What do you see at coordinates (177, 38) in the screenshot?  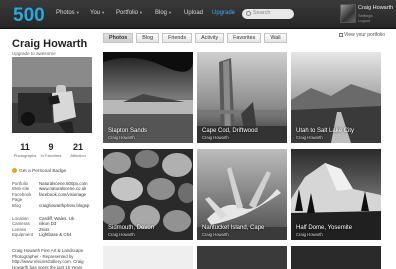 I see `tab-friends: Friends` at bounding box center [177, 38].